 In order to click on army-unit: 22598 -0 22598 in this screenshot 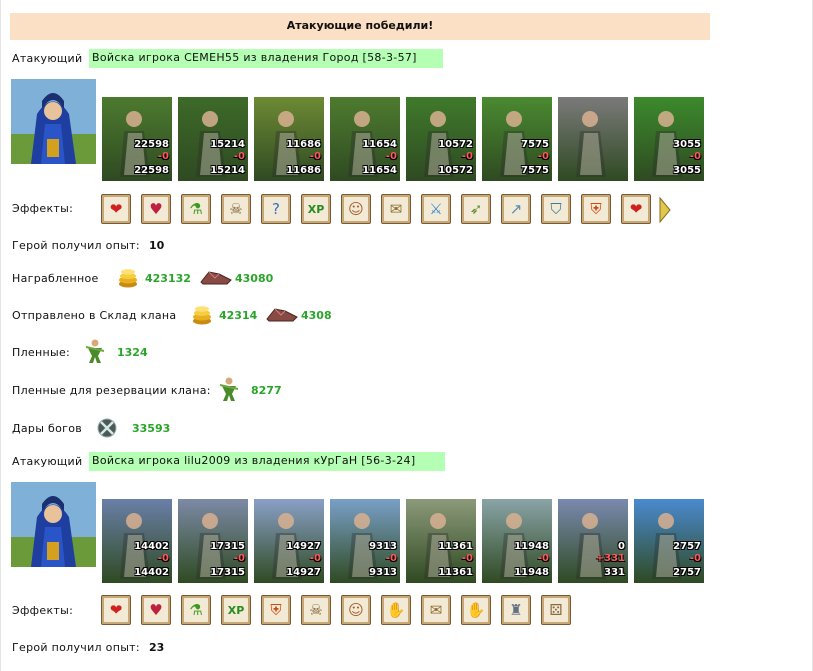, I will do `click(137, 139)`.